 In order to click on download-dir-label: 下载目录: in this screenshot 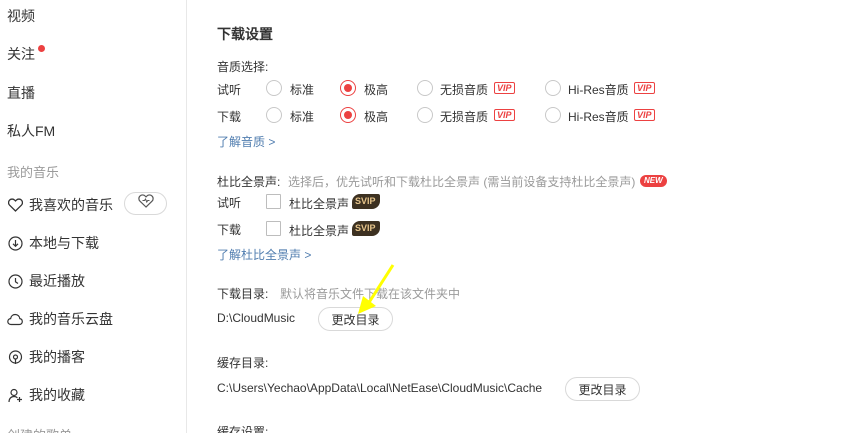, I will do `click(243, 294)`.